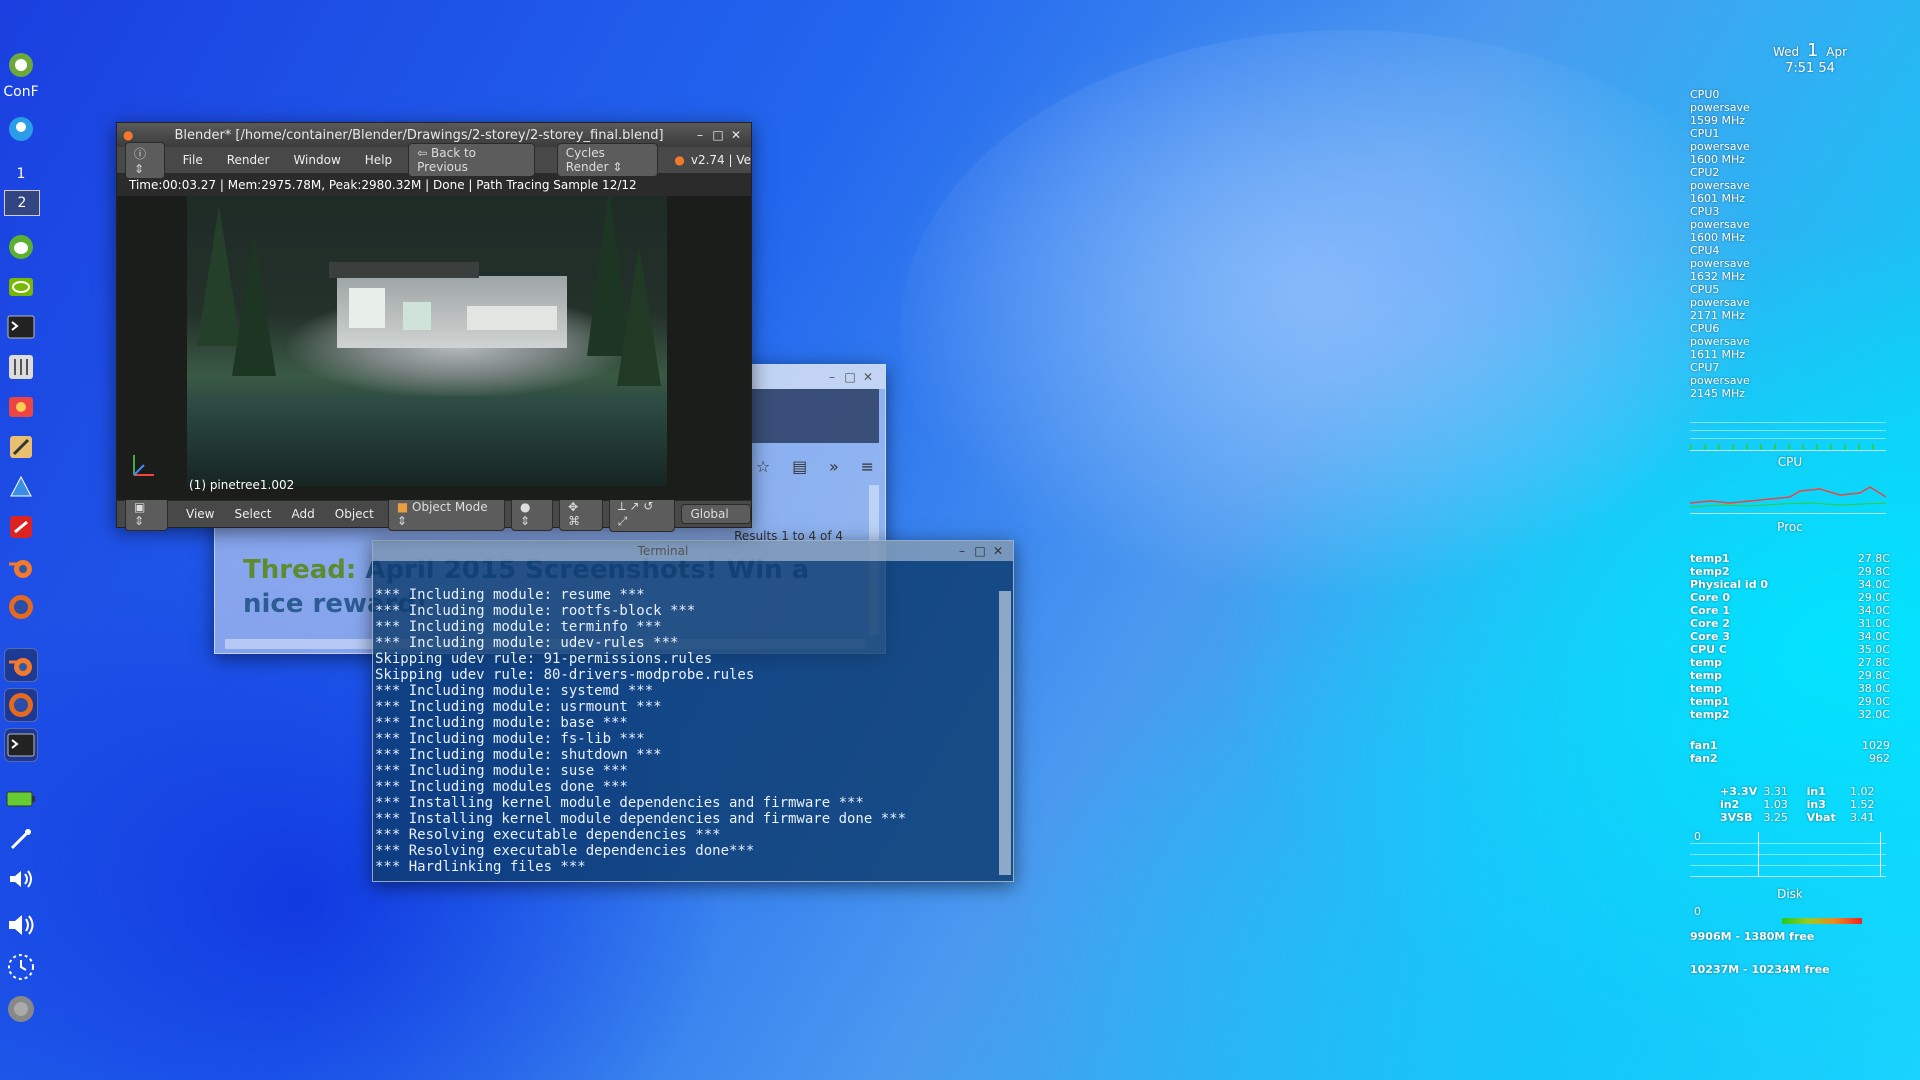 The width and height of the screenshot is (1920, 1080). I want to click on editor-type-icon: ▣ ⇕, so click(146, 514).